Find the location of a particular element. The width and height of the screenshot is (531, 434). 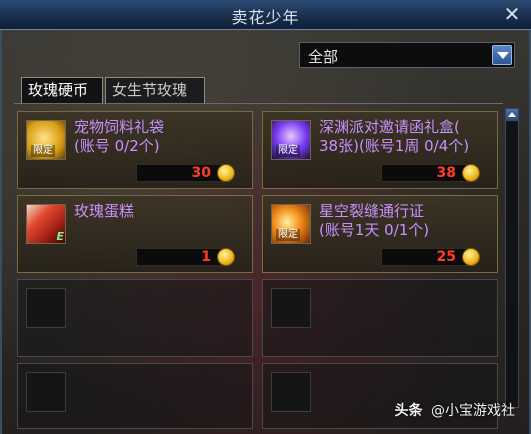

item-price: 38 is located at coordinates (446, 173).